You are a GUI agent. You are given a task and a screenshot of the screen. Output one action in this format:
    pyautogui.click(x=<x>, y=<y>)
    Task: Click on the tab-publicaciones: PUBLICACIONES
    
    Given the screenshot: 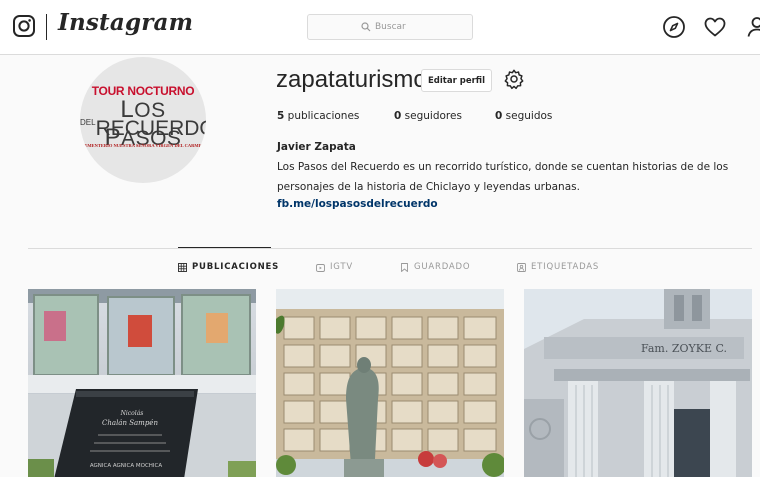 What is the action you would take?
    pyautogui.click(x=228, y=267)
    